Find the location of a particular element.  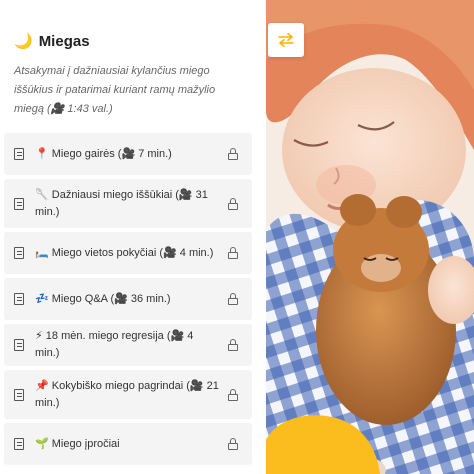

lesson-label: 🌱 Miego įpročiai is located at coordinates (77, 443).